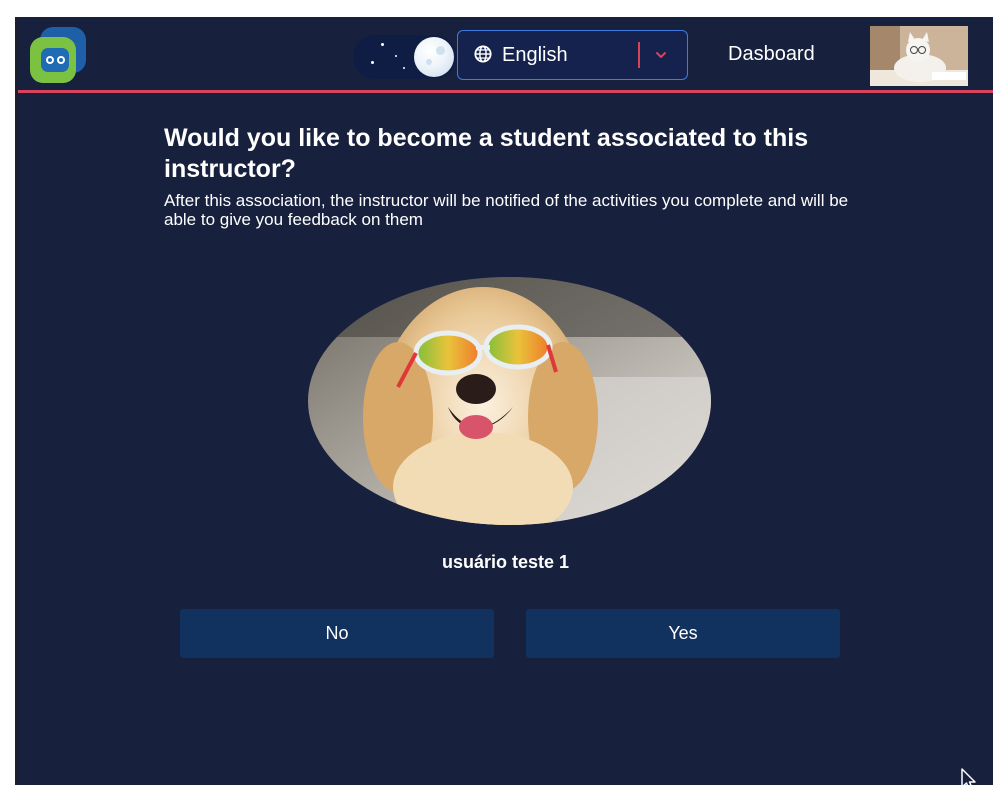 This screenshot has width=993, height=785. What do you see at coordinates (968, 776) in the screenshot?
I see `mouse-cursor-icon` at bounding box center [968, 776].